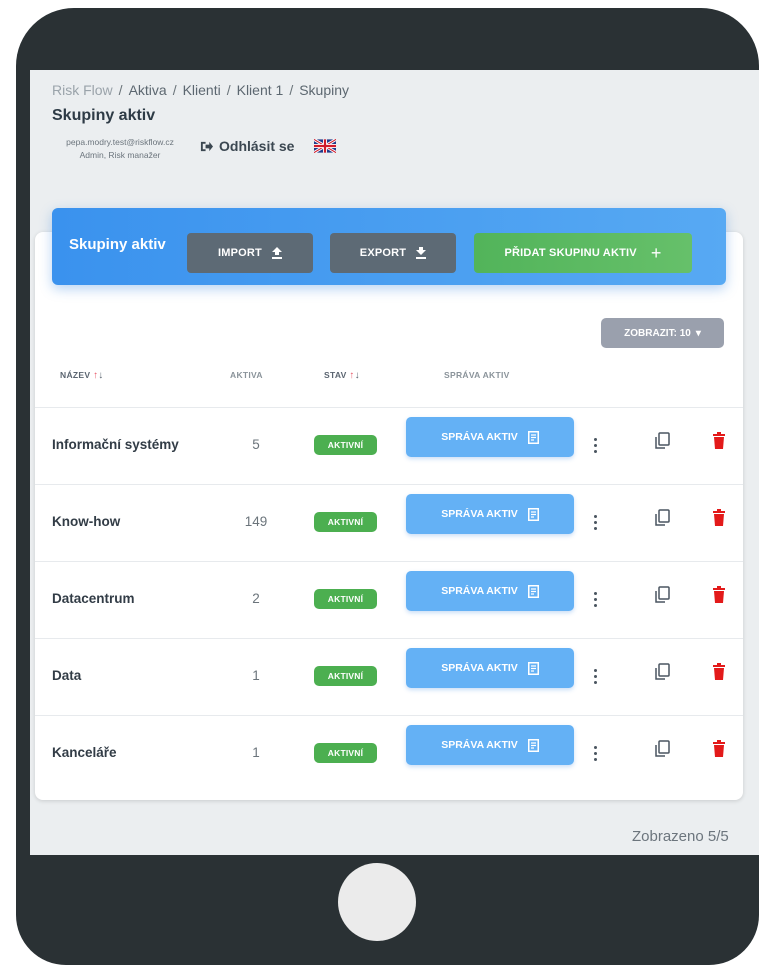 The height and width of the screenshot is (965, 759). Describe the element at coordinates (256, 521) in the screenshot. I see `asset-count: 149` at that location.